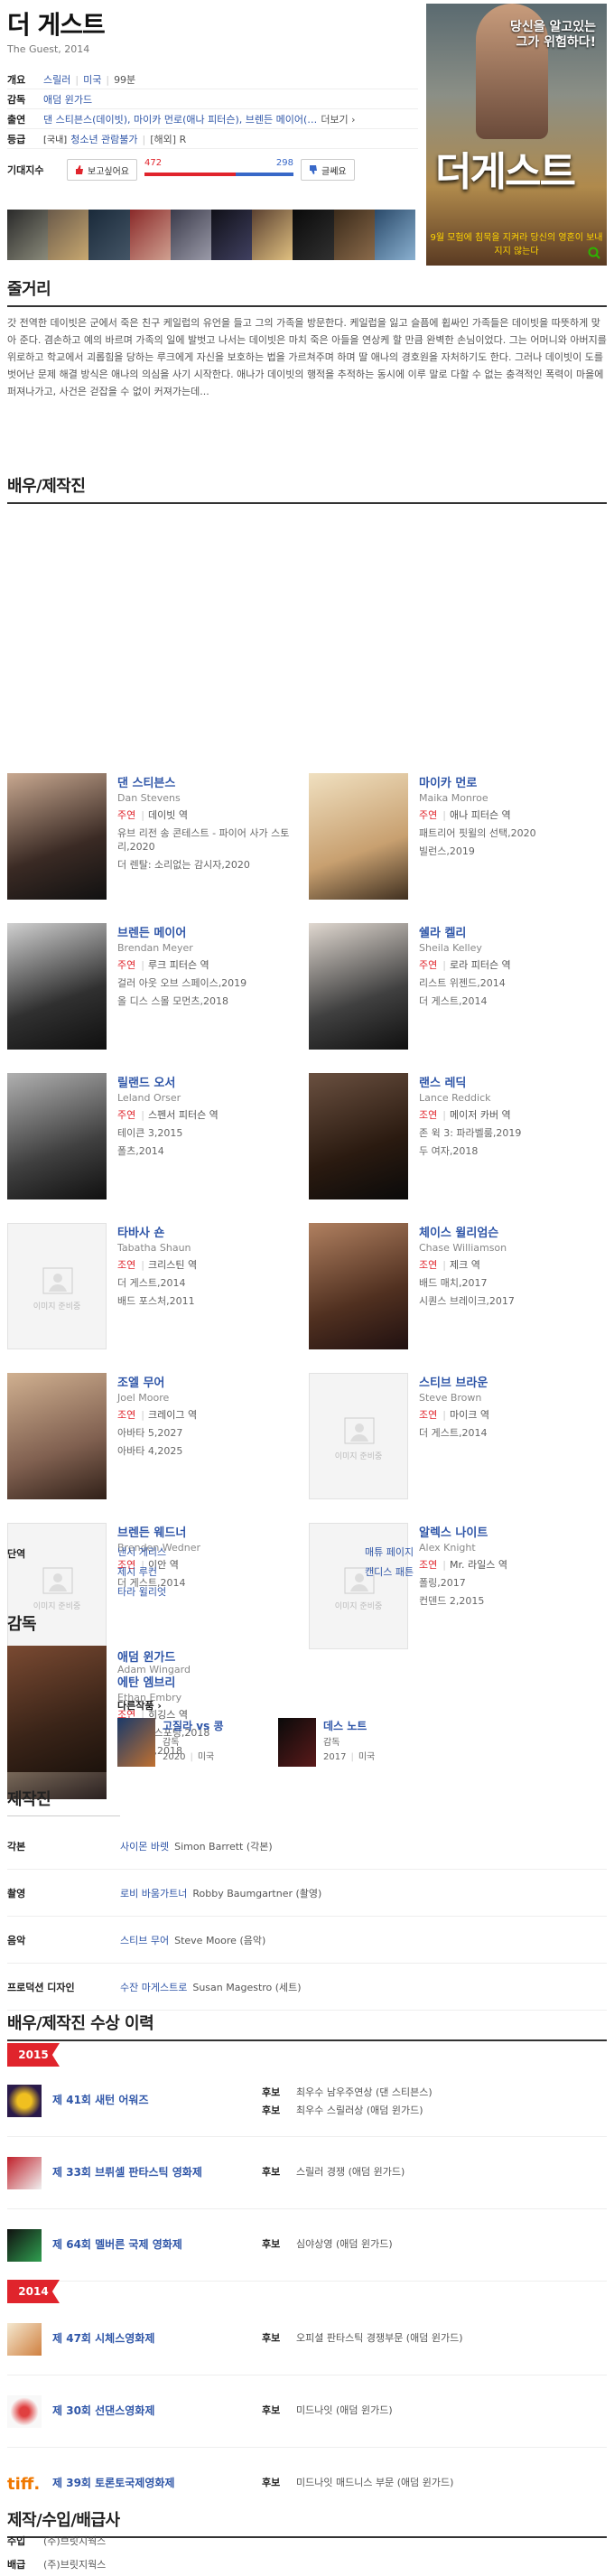 The image size is (614, 2576). I want to click on cast-filmography-item: 두 여자,2018, so click(511, 1151).